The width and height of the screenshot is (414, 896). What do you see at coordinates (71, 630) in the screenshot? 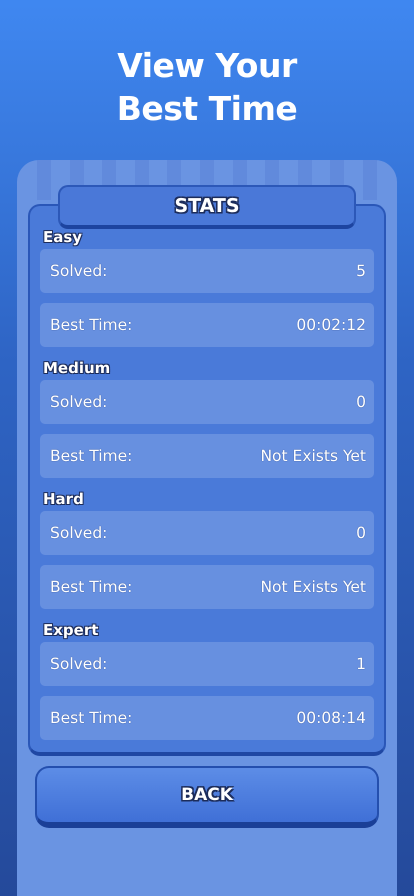
I see `section-title: Expert` at bounding box center [71, 630].